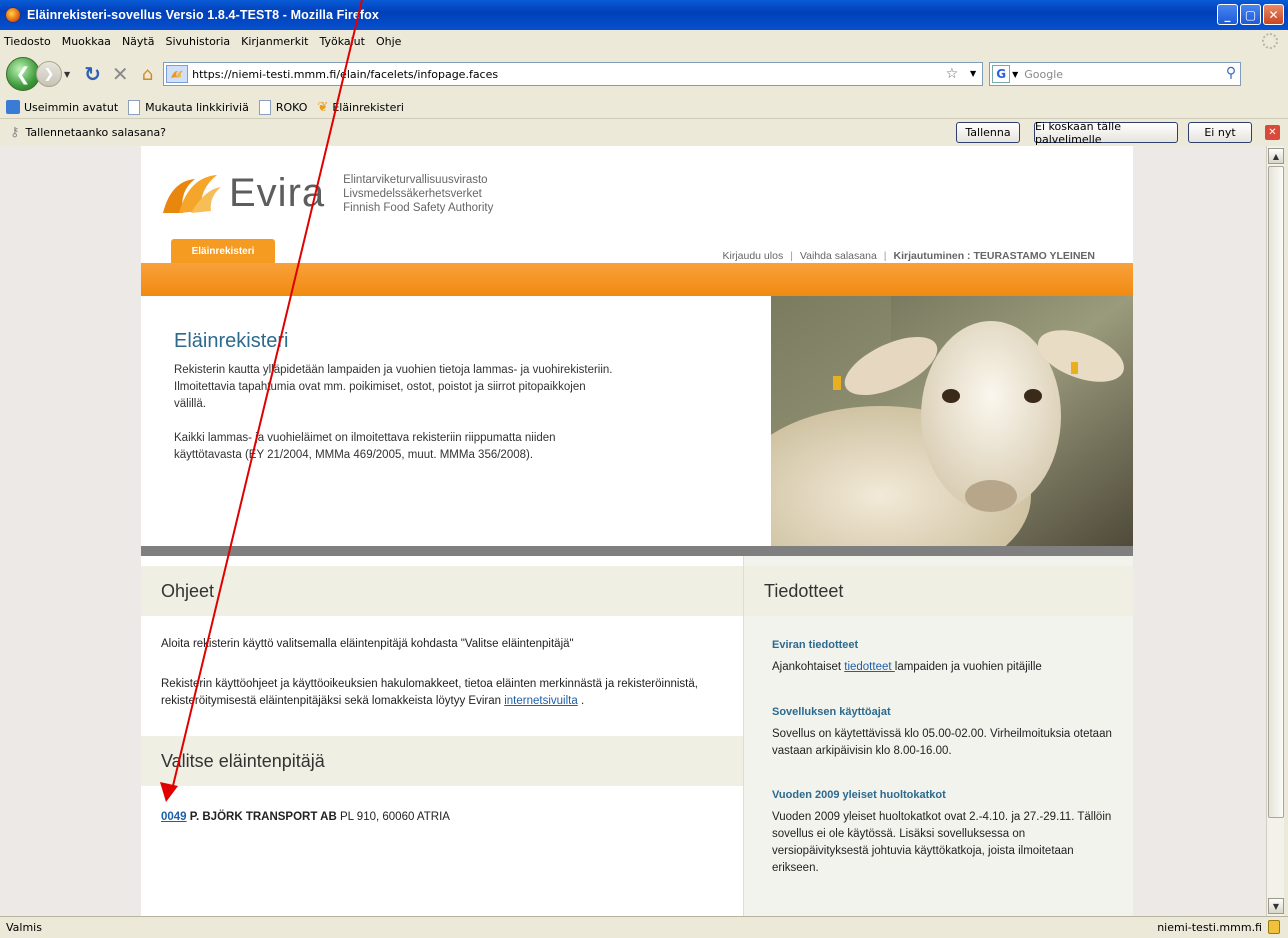  I want to click on reload-icon: ↻, so click(92, 74).